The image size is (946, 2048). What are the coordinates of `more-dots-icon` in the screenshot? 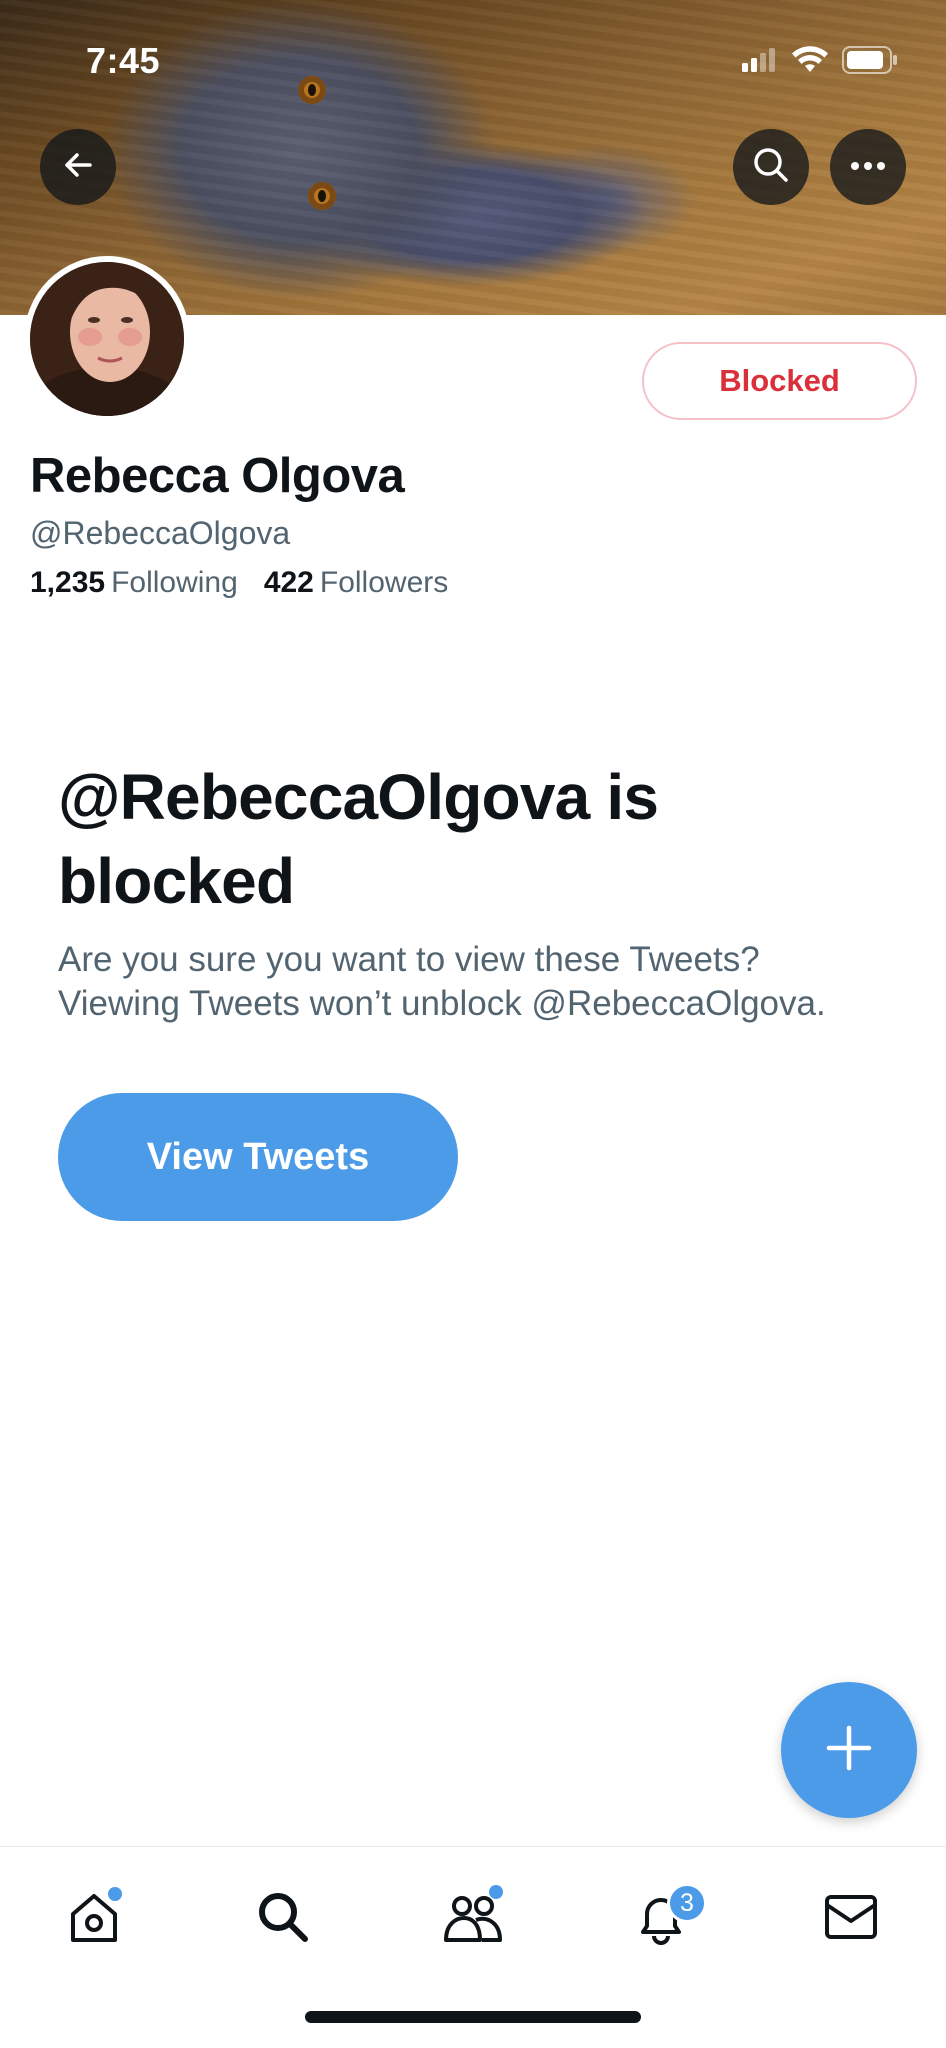 It's located at (868, 167).